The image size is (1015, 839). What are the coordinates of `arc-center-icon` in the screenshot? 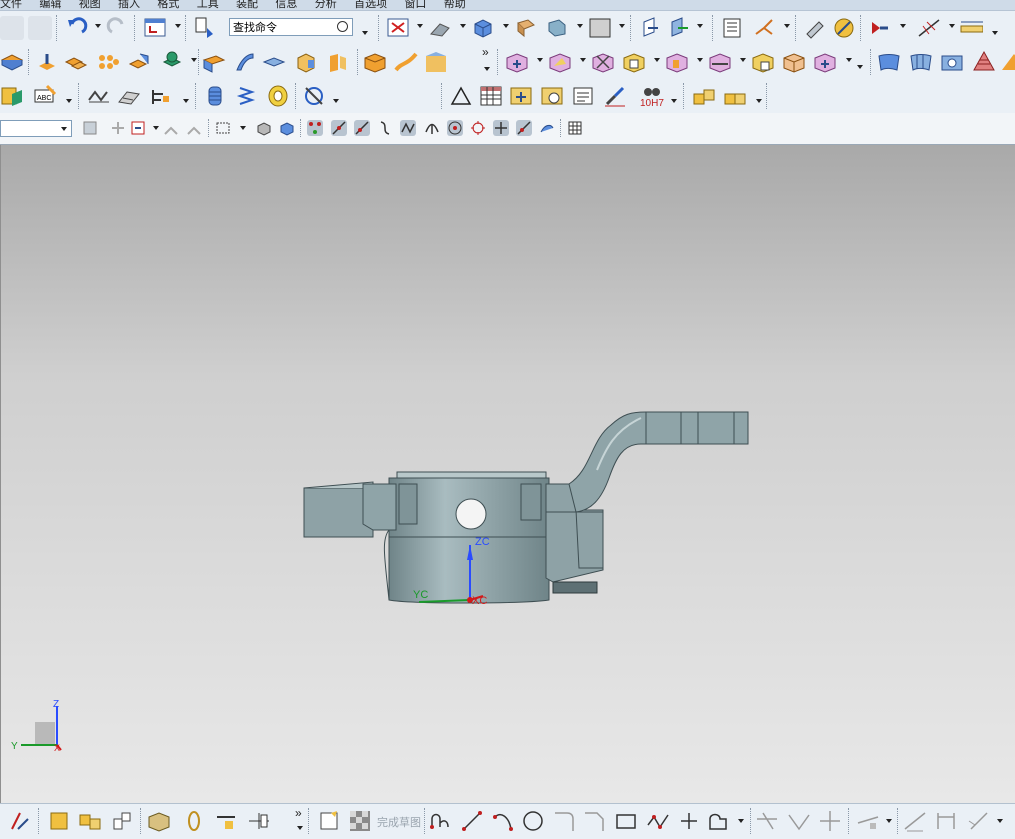 It's located at (455, 128).